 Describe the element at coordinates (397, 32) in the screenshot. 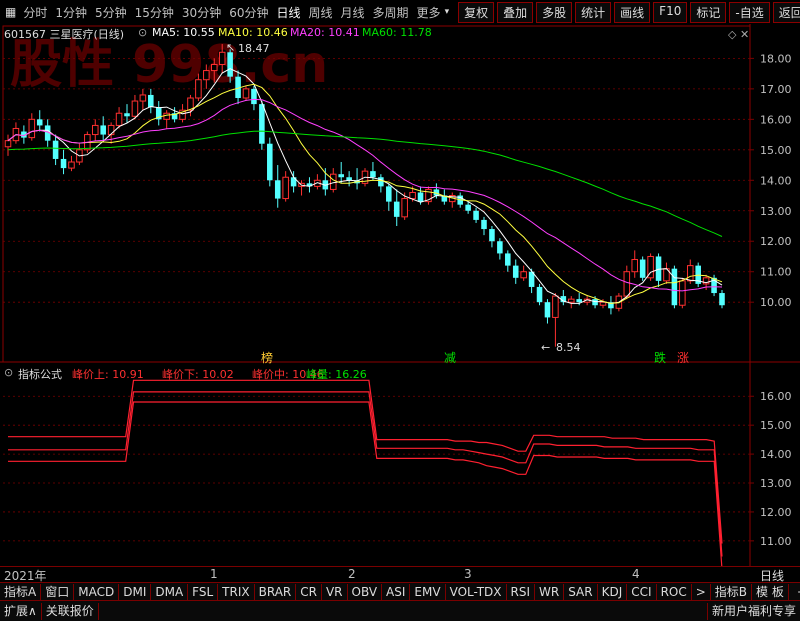

I see `ma60-label: MA60: 11.78` at that location.